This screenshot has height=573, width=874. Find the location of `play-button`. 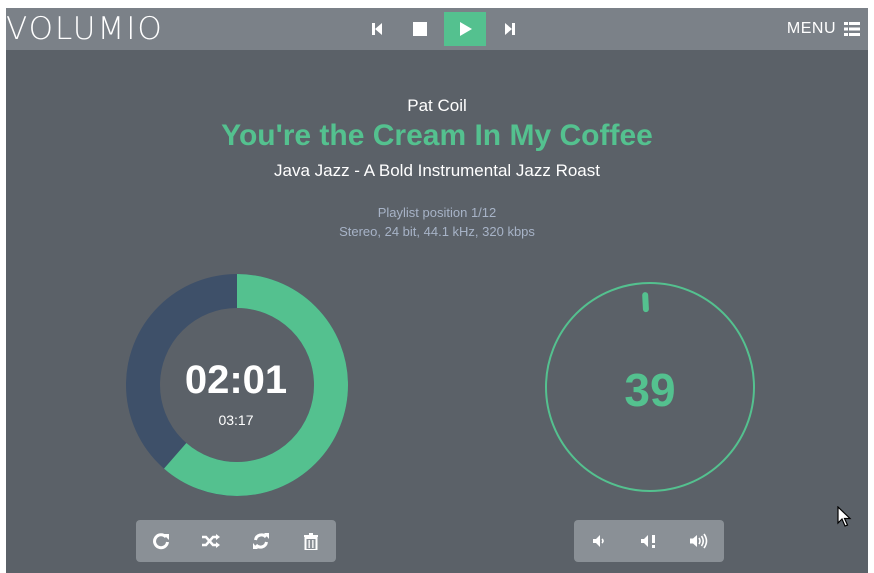

play-button is located at coordinates (465, 29).